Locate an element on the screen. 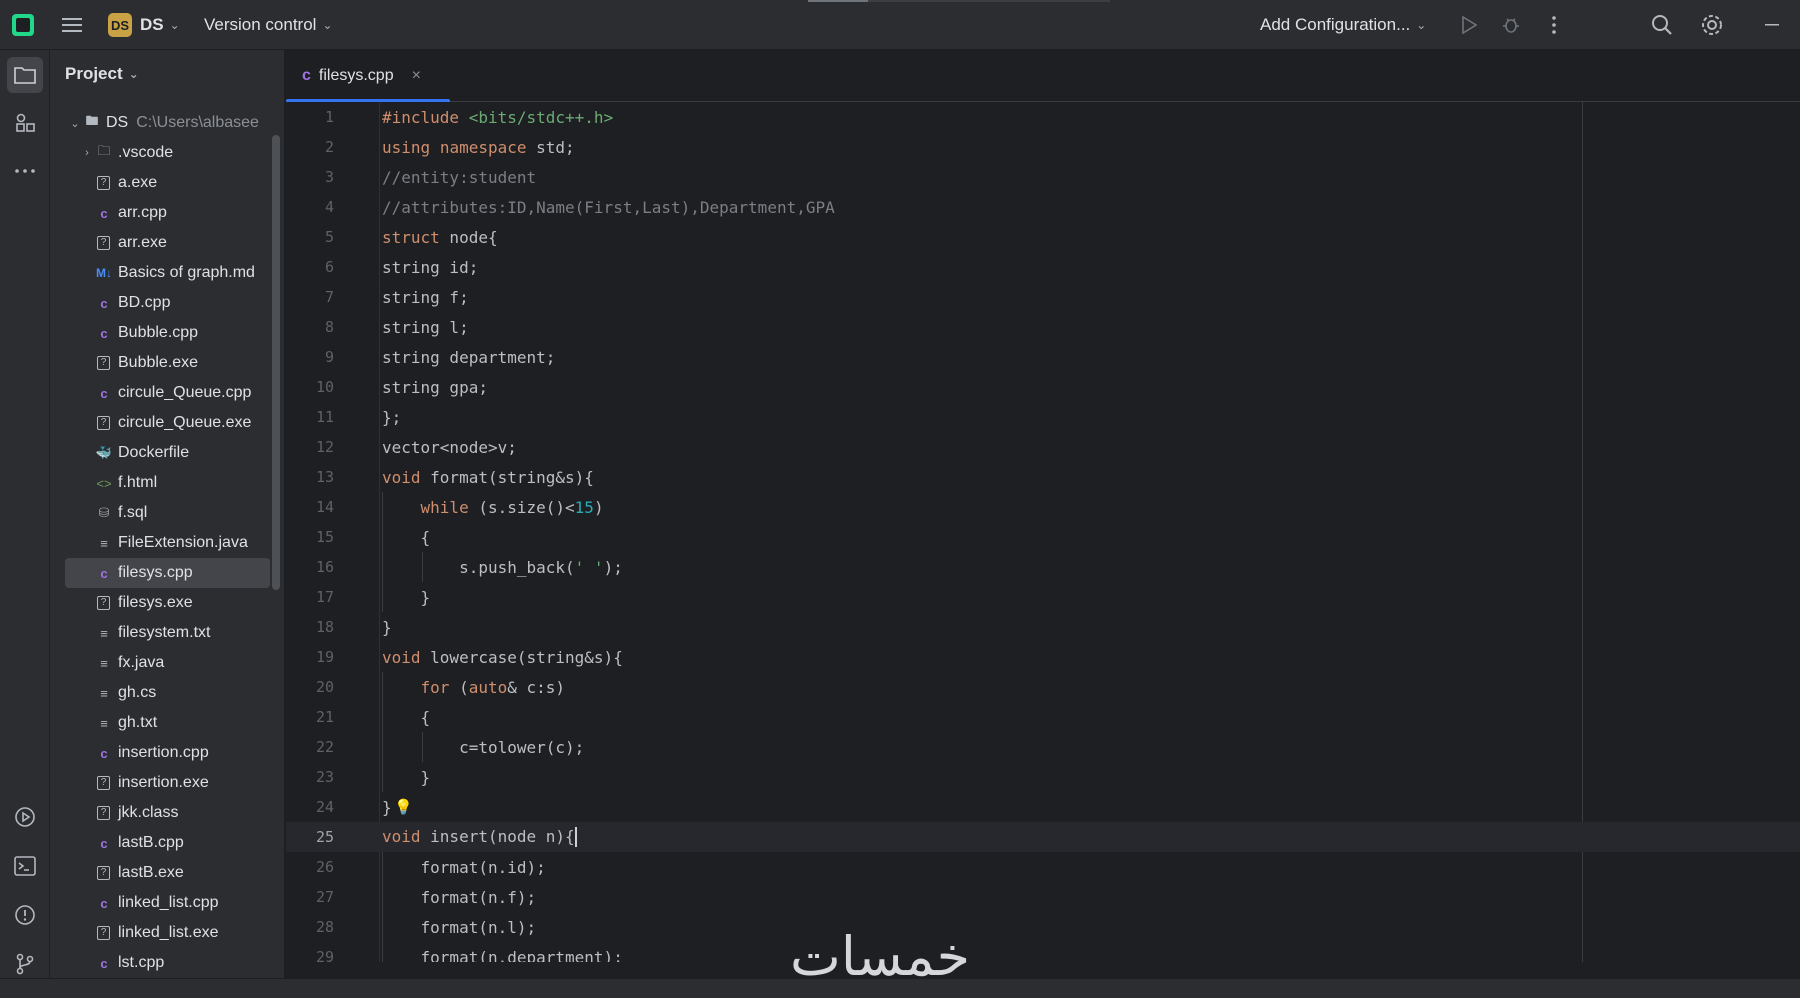  code-line: 18} is located at coordinates (1043, 627).